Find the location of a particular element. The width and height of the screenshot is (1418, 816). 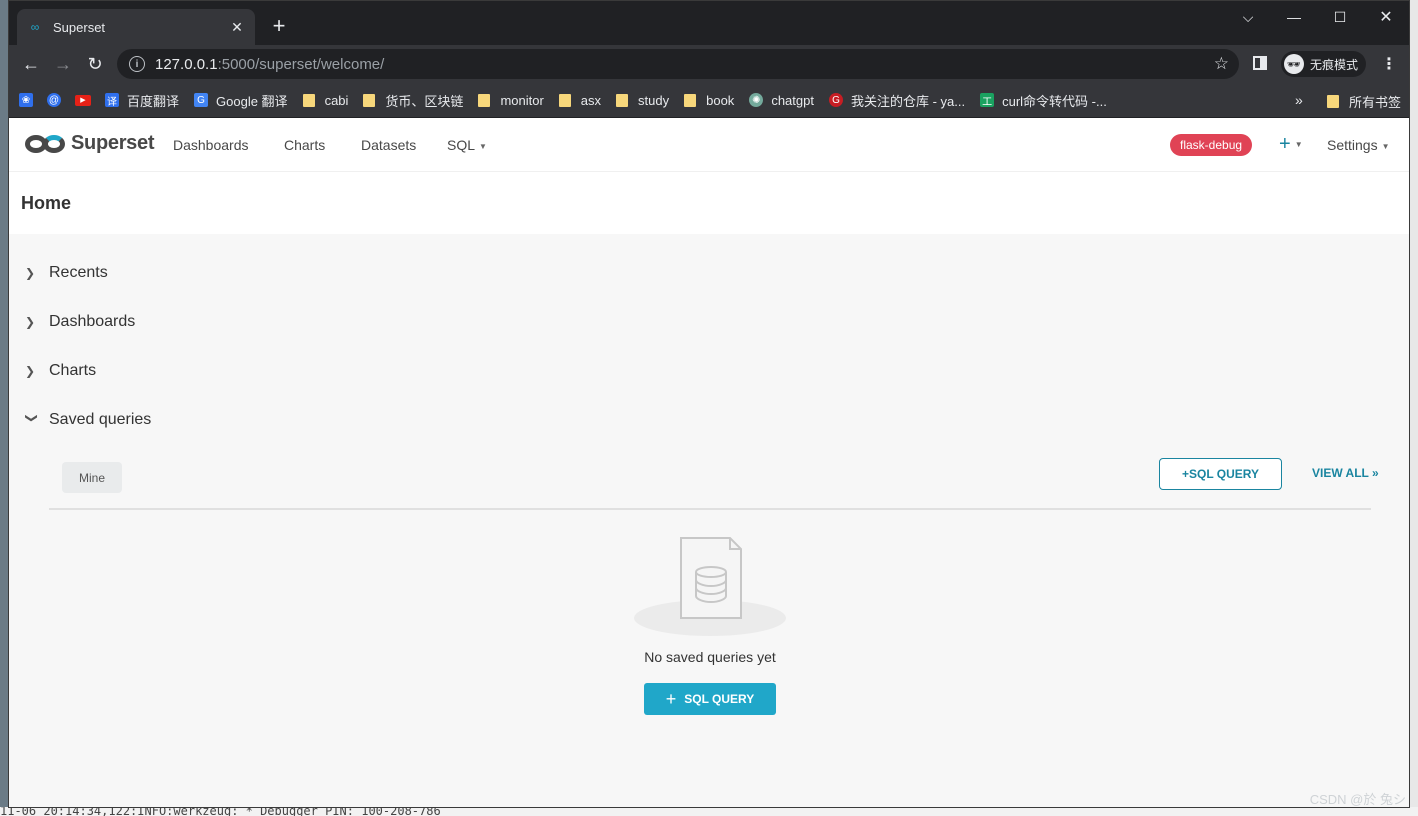

bookmark-baidu: ❀ is located at coordinates (26, 100).